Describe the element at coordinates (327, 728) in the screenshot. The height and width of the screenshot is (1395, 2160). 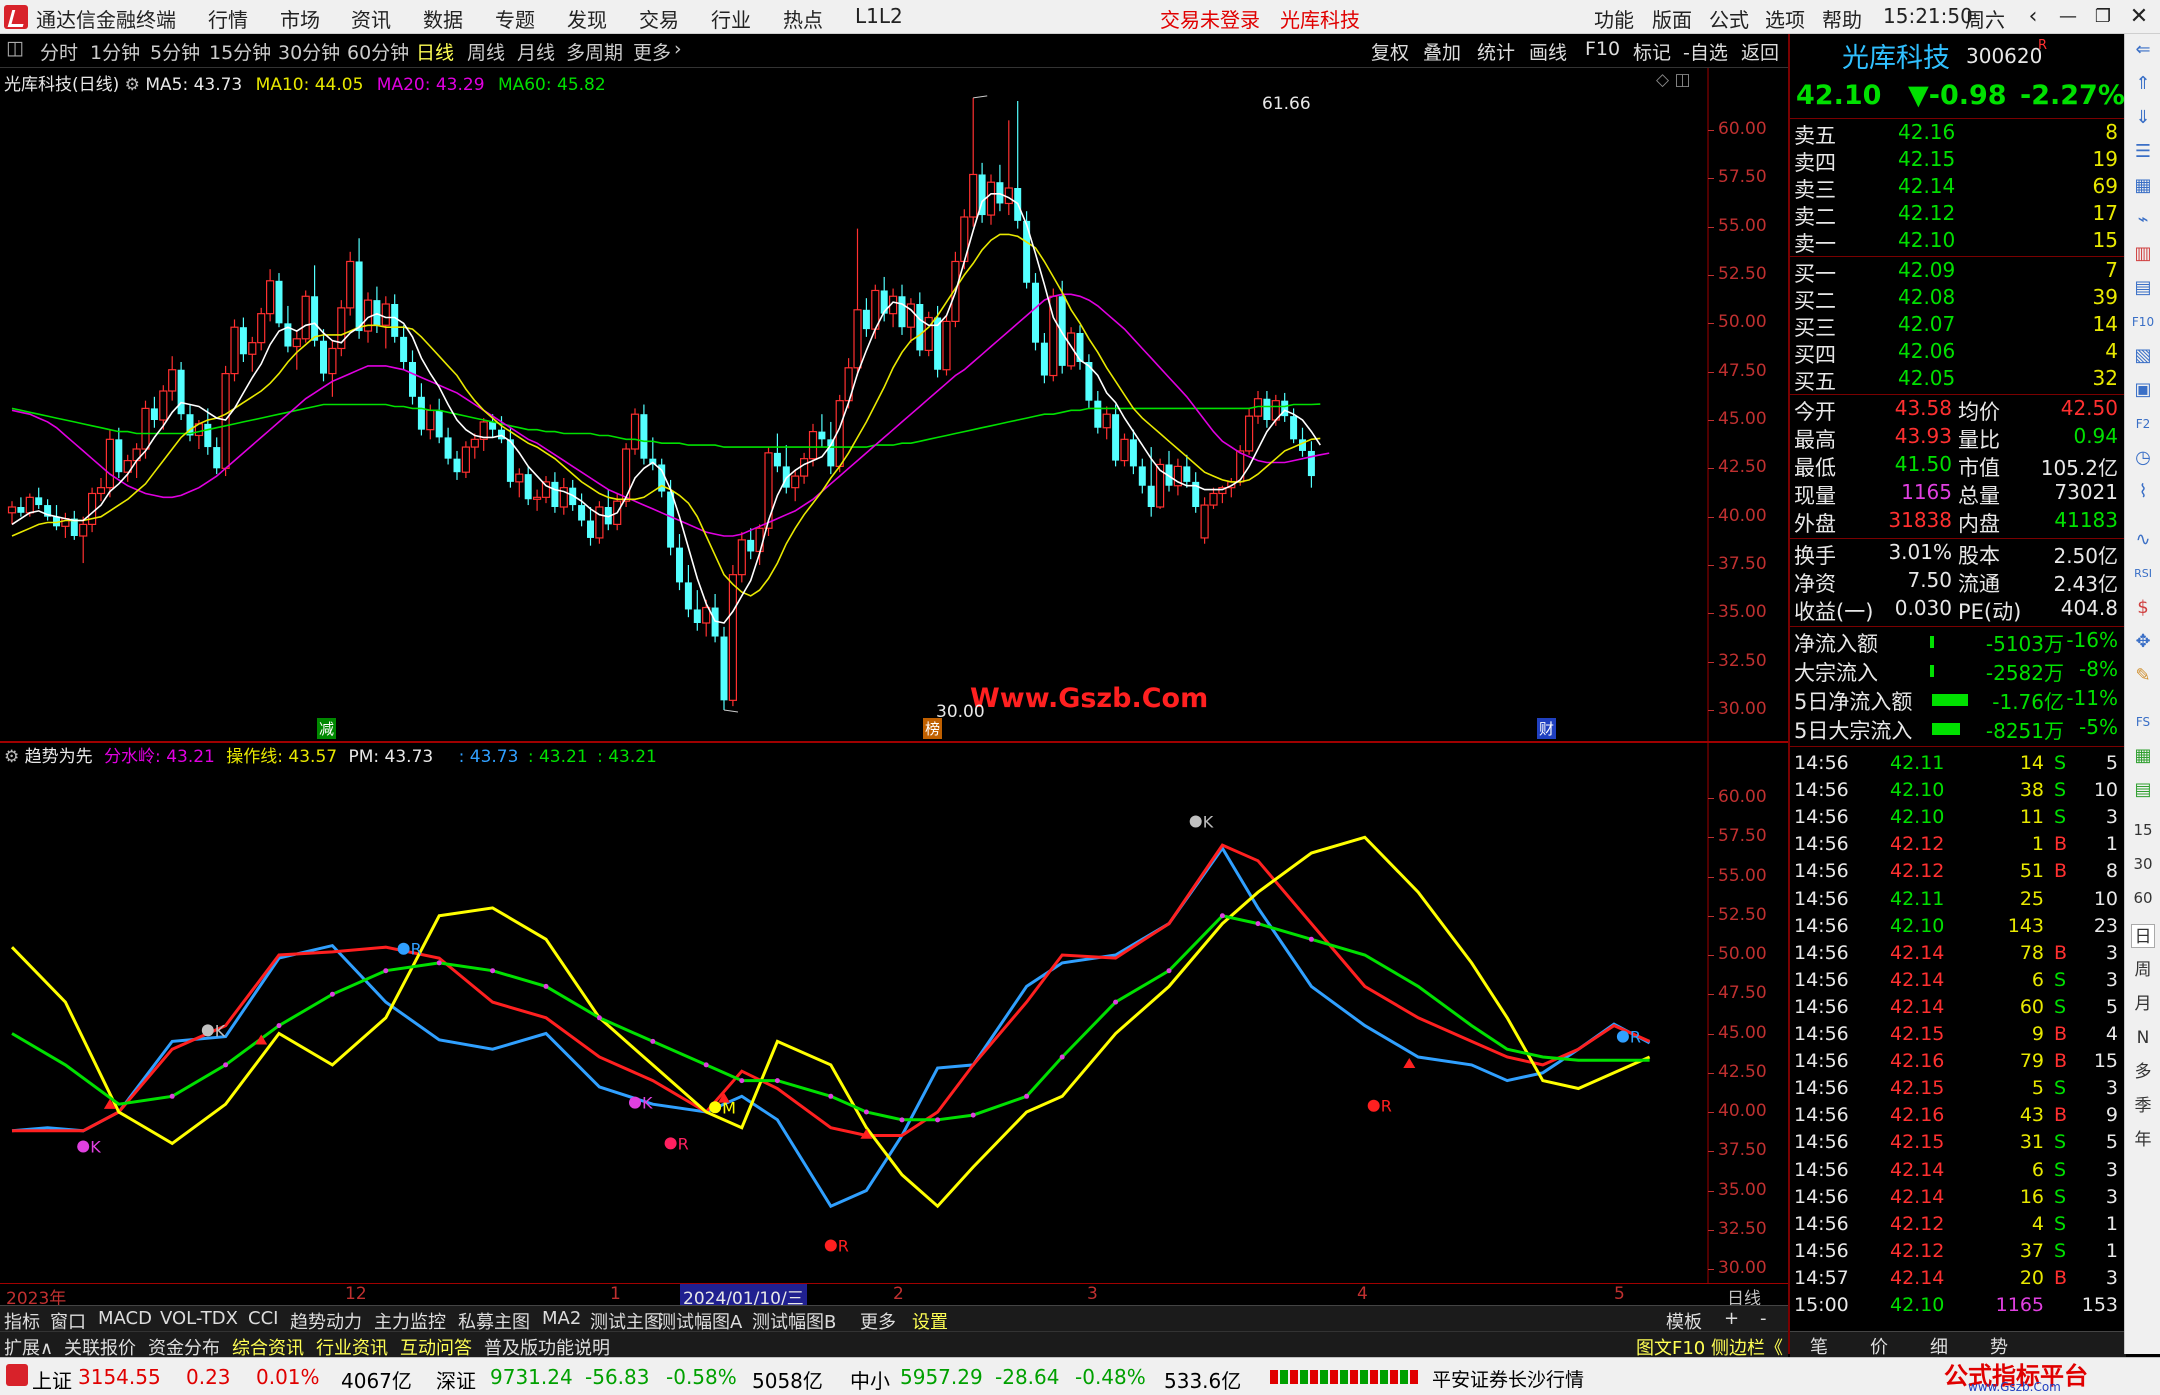
I see `event-marker-jian: 减` at that location.